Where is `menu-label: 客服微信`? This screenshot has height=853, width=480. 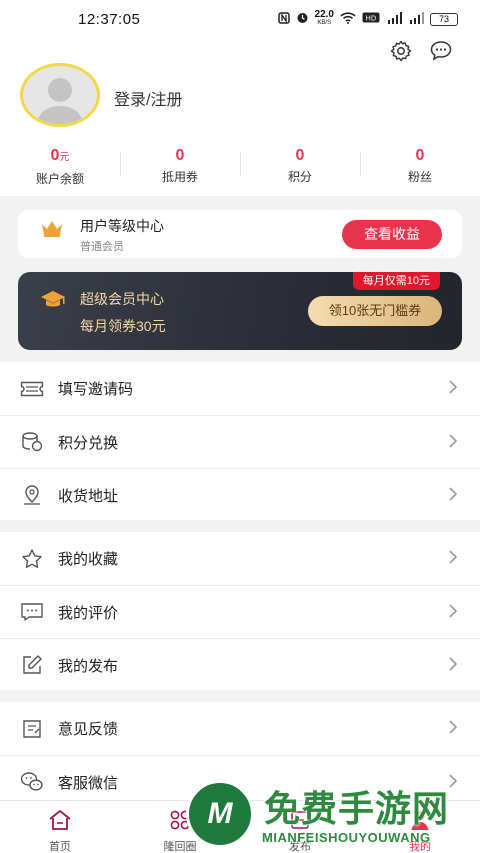 menu-label: 客服微信 is located at coordinates (88, 783).